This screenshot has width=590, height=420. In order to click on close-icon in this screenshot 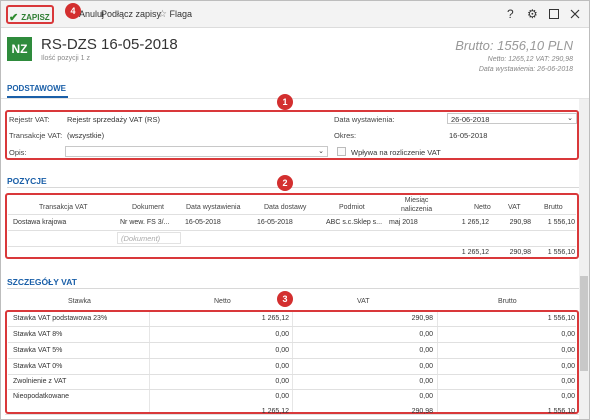, I will do `click(575, 15)`.